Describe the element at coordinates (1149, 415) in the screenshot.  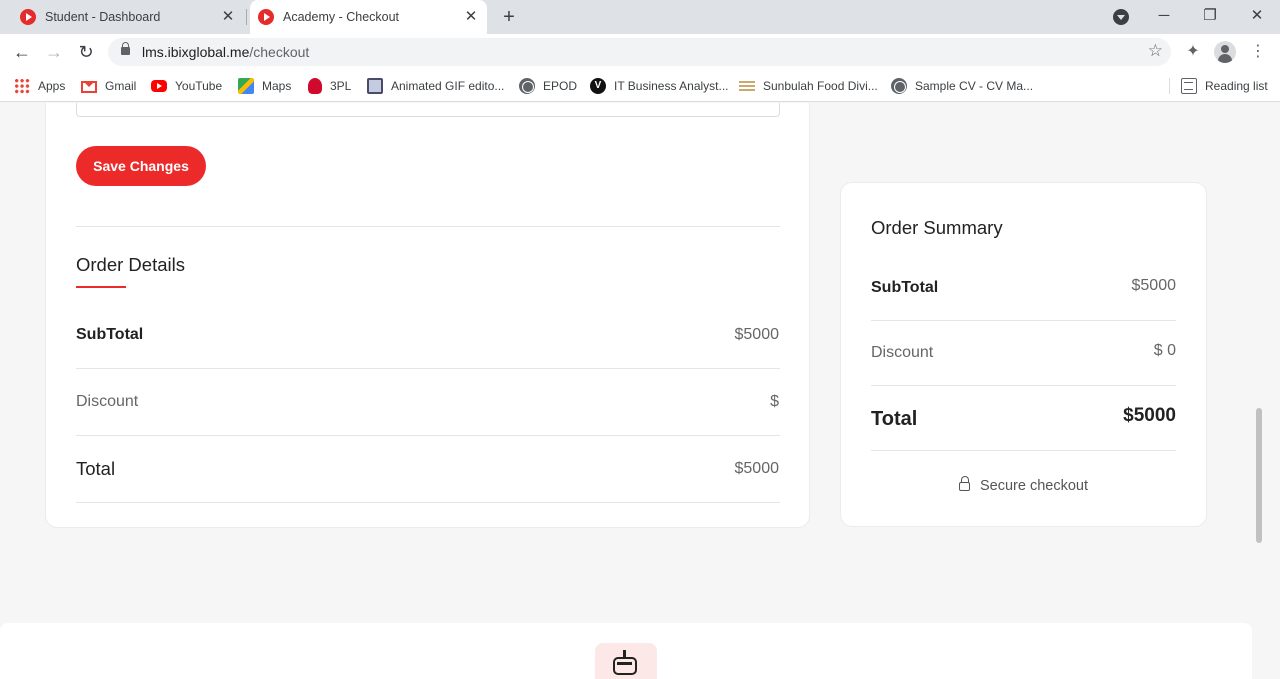
I see `summary-total-value: $5000` at that location.